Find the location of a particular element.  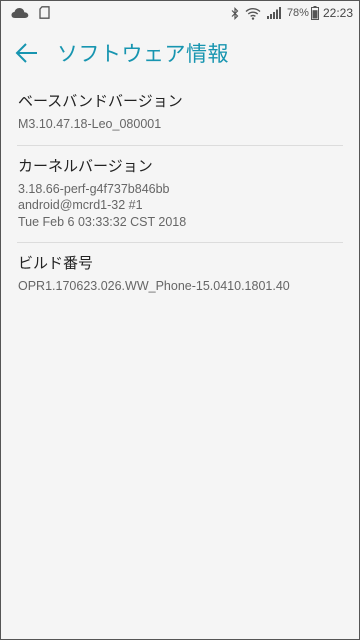

build-number-title: ビルド番号 is located at coordinates (56, 263).